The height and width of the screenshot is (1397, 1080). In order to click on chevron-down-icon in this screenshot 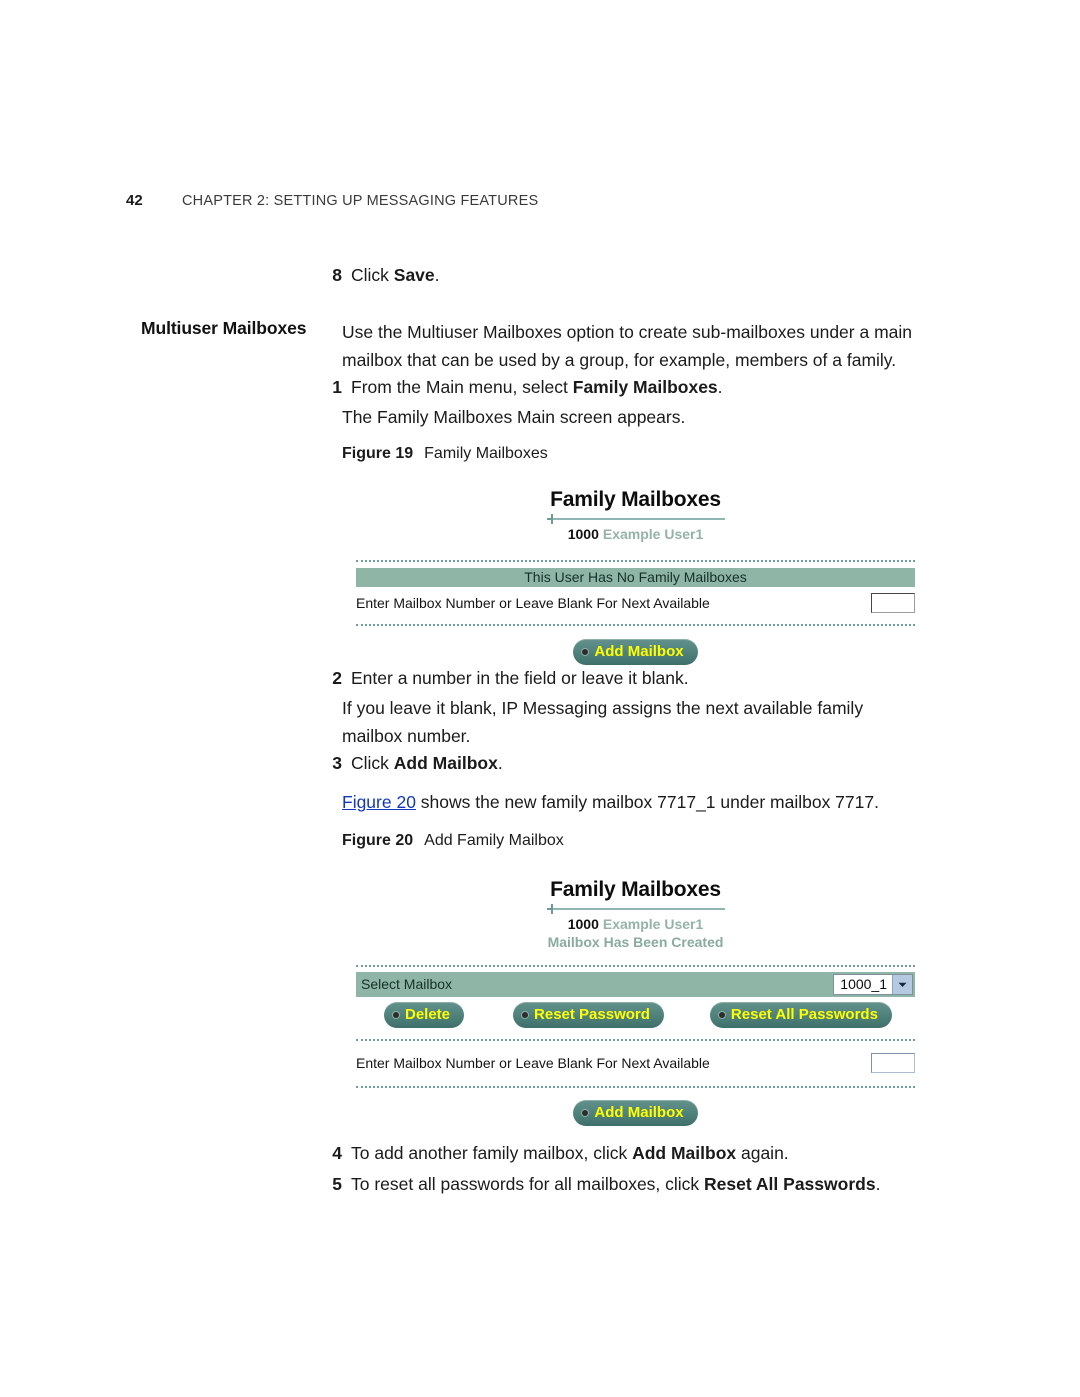, I will do `click(902, 984)`.